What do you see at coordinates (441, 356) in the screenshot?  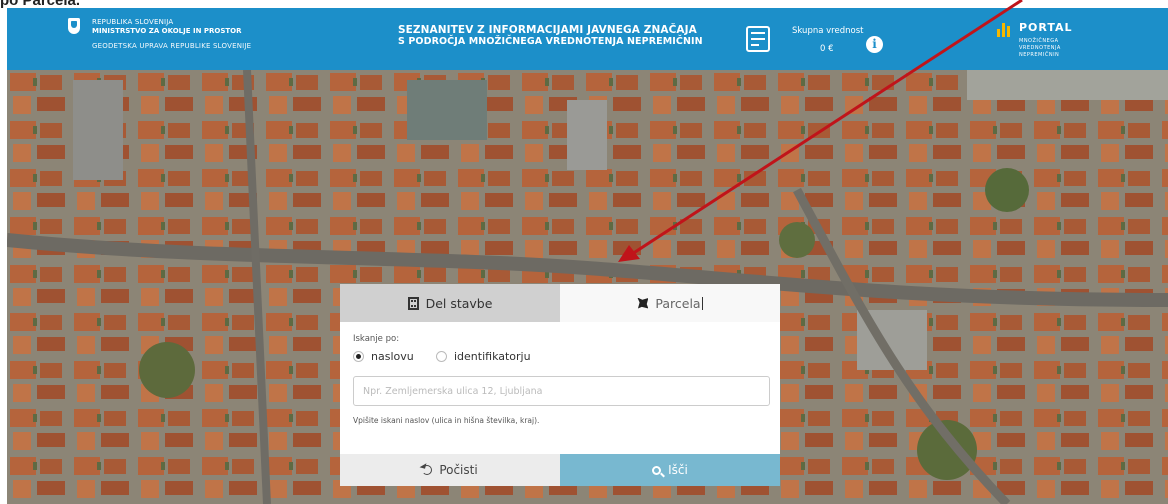 I see `radio-identifikatorju-dot` at bounding box center [441, 356].